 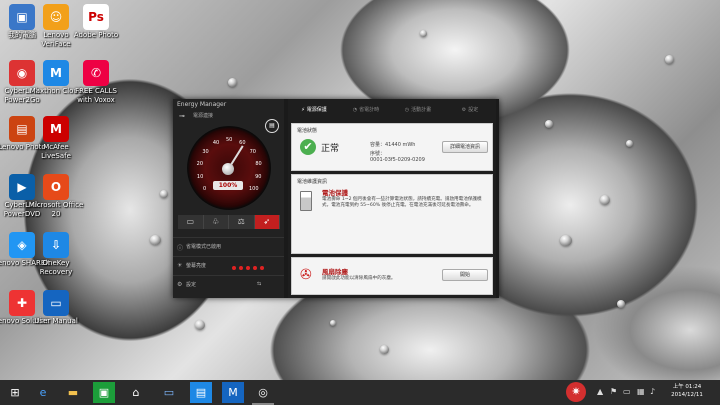 I want to click on tab-saver-timer: ◔ 省電計時, so click(x=366, y=110).